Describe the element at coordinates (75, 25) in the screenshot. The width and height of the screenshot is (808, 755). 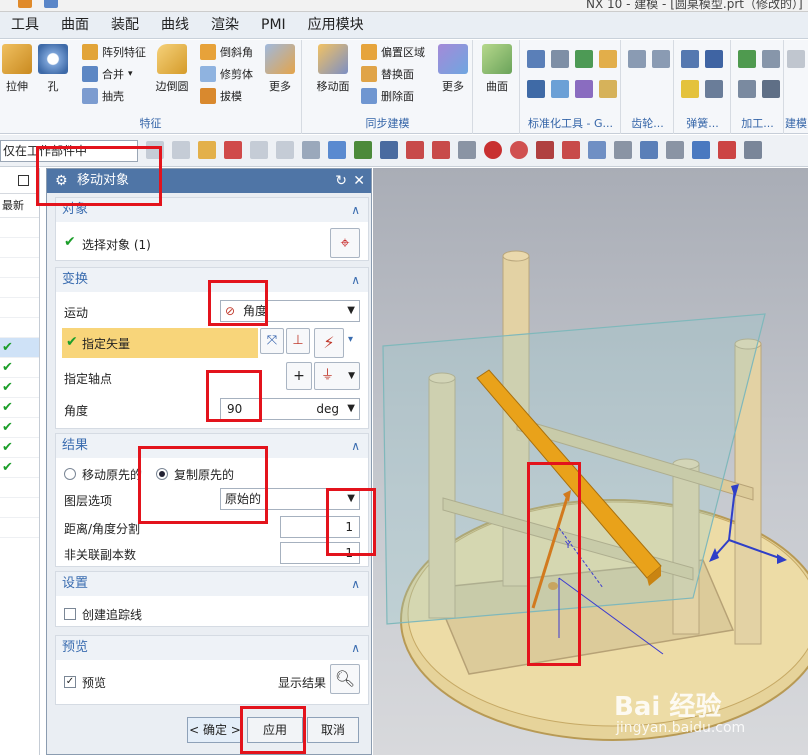
I see `menu-surface: 曲面` at that location.